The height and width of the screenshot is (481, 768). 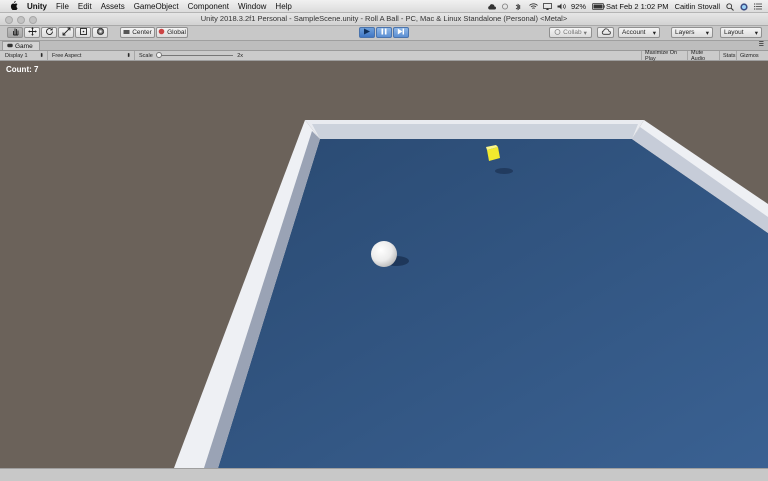 I want to click on move-arrows-icon, so click(x=32, y=32).